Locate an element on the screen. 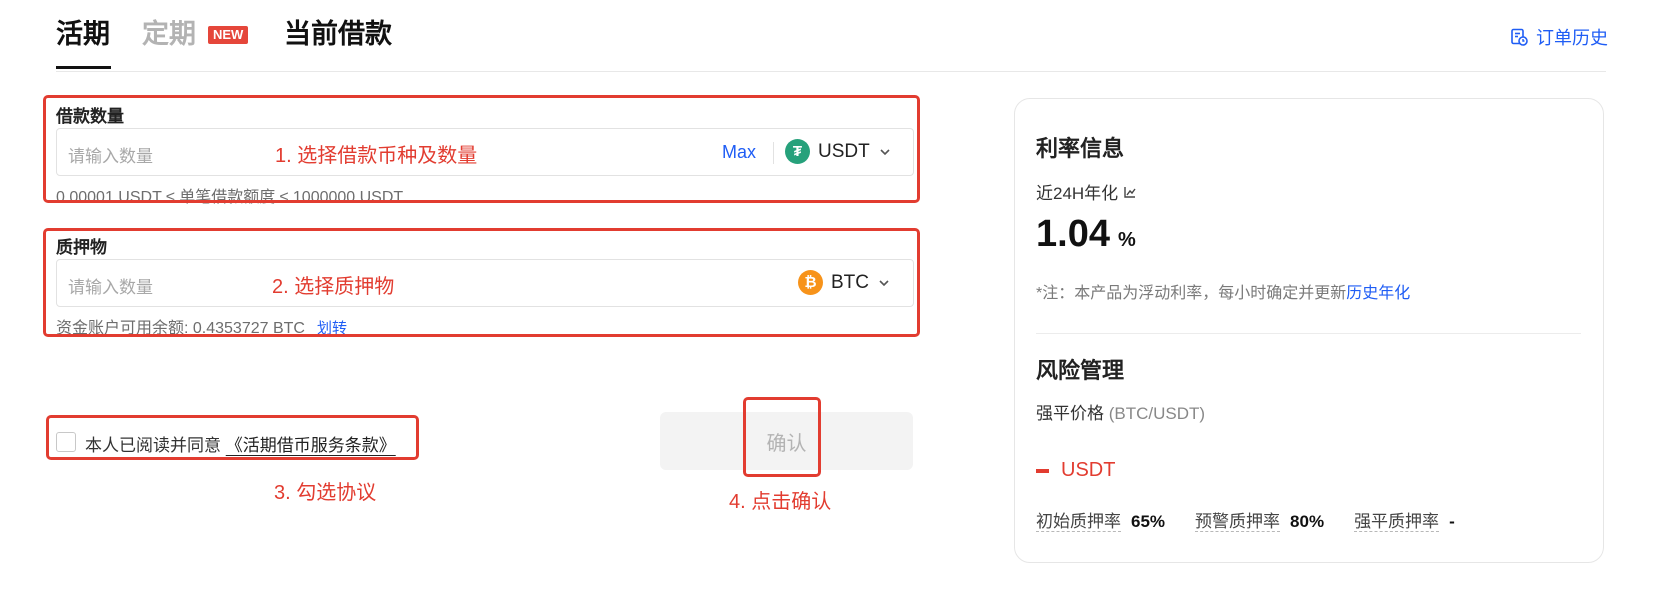 The width and height of the screenshot is (1656, 591). header-divider is located at coordinates (831, 71).